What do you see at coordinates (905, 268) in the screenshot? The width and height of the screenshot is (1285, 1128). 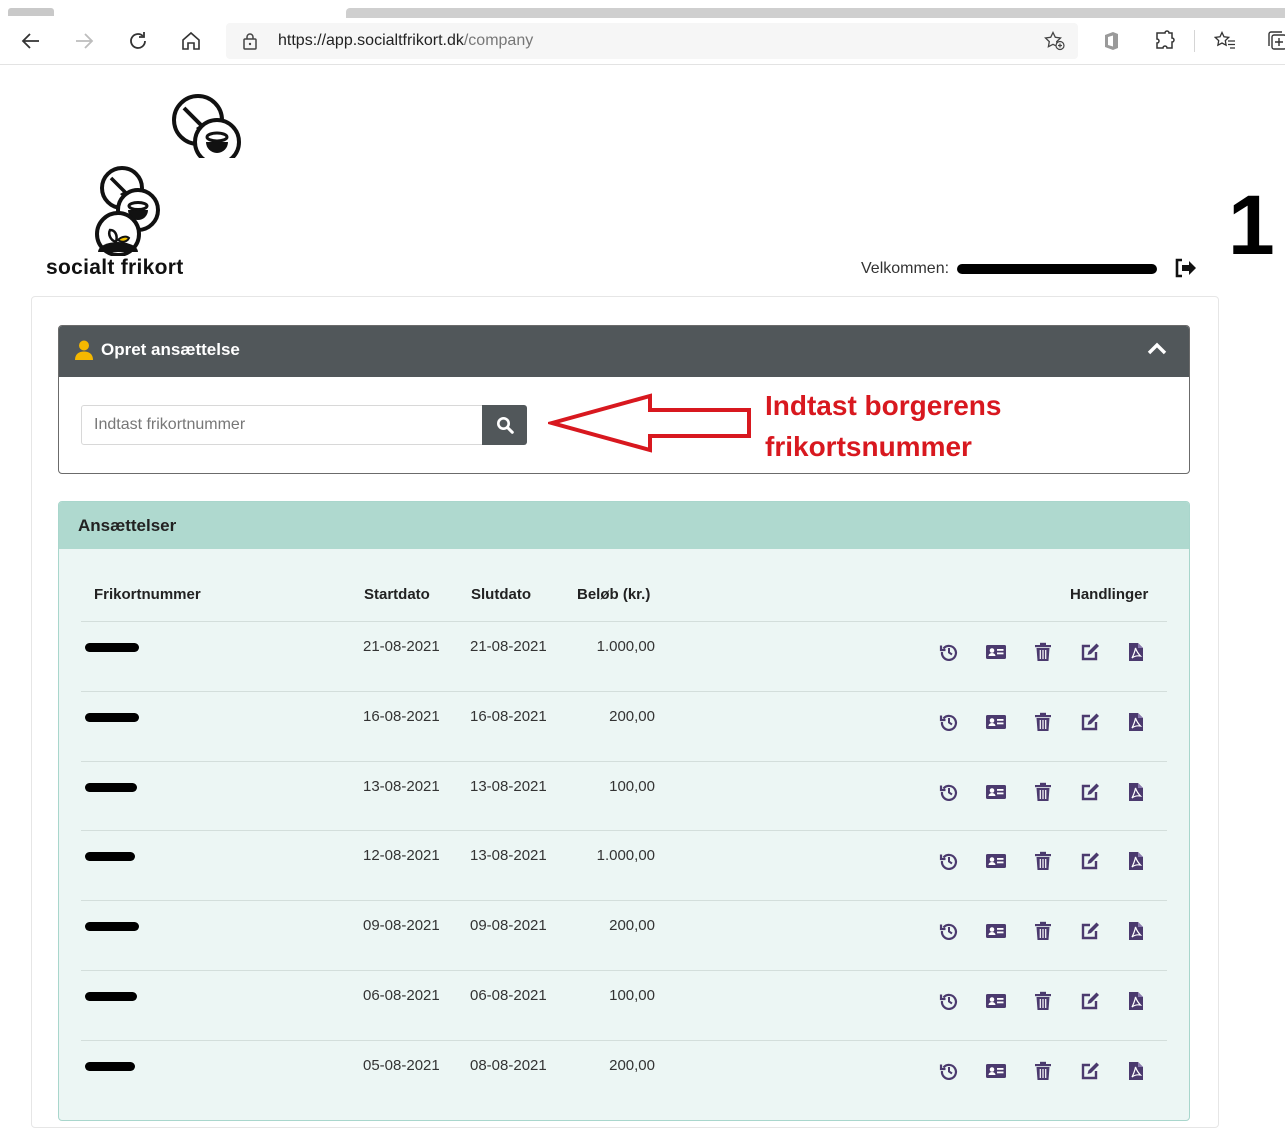 I see `welcome-label: Velkommen:` at bounding box center [905, 268].